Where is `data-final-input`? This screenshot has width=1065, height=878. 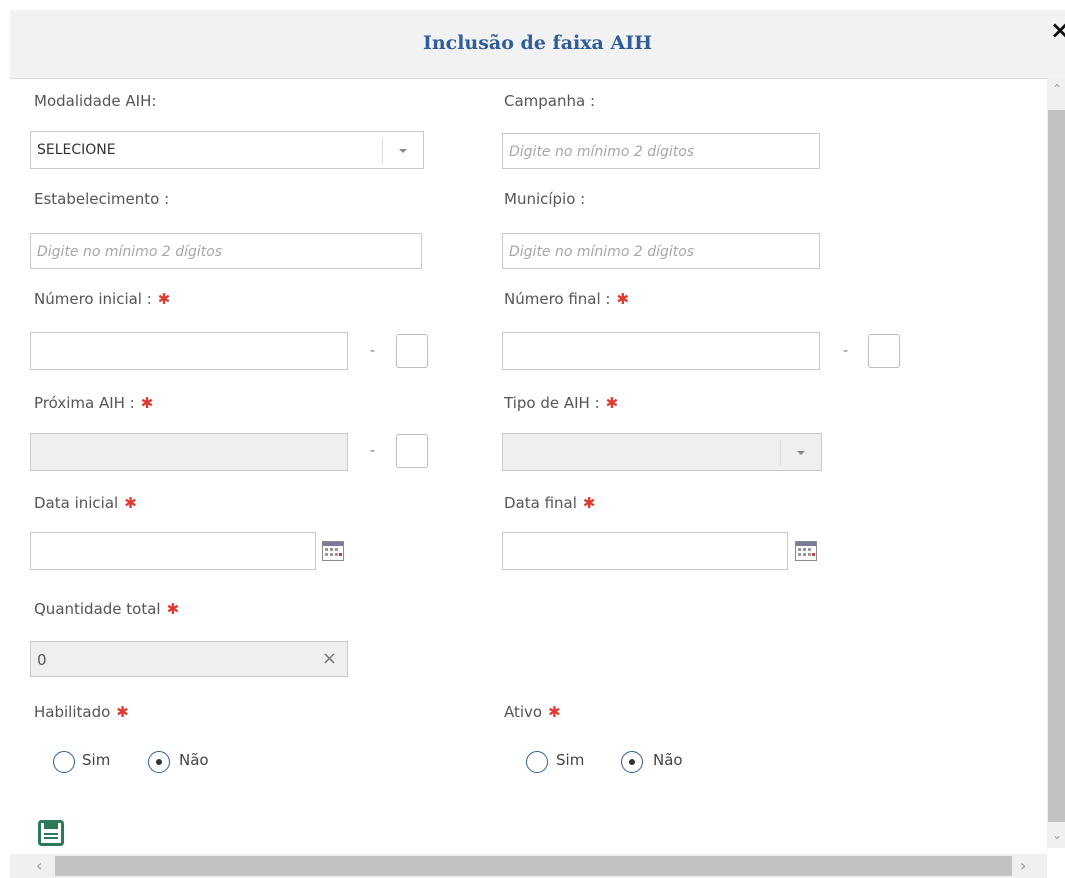 data-final-input is located at coordinates (645, 551).